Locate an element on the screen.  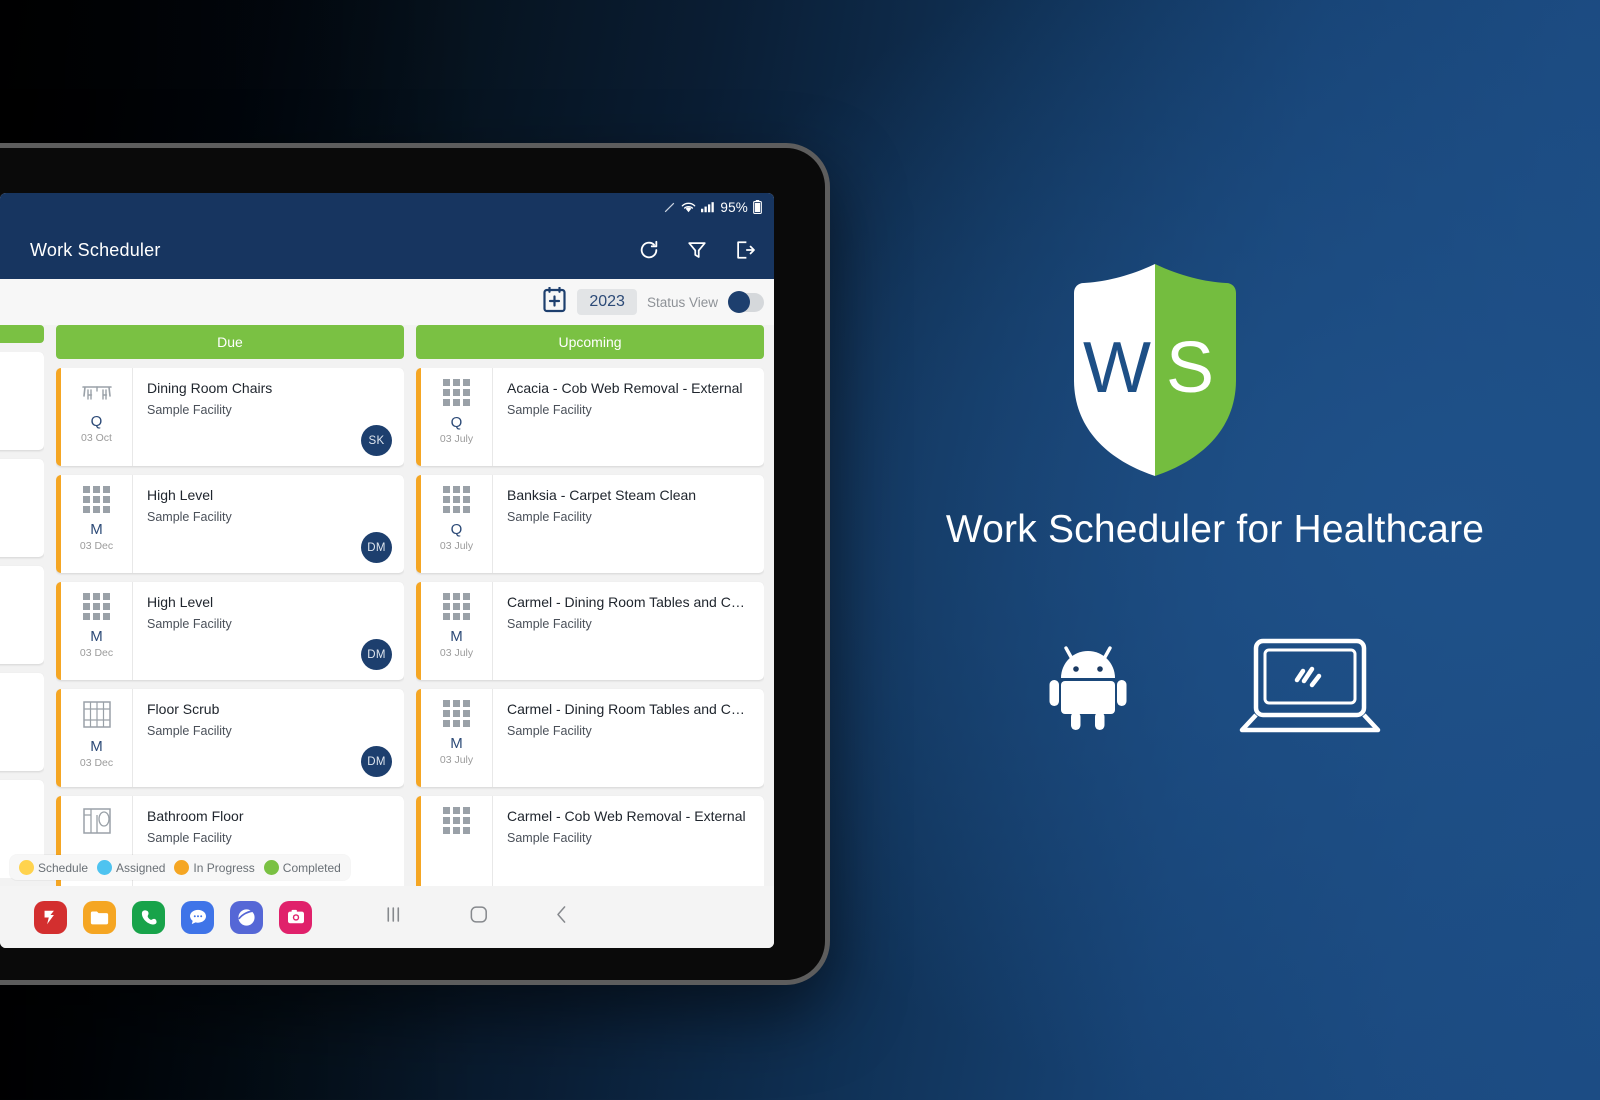
column-header is located at coordinates (22, 334).